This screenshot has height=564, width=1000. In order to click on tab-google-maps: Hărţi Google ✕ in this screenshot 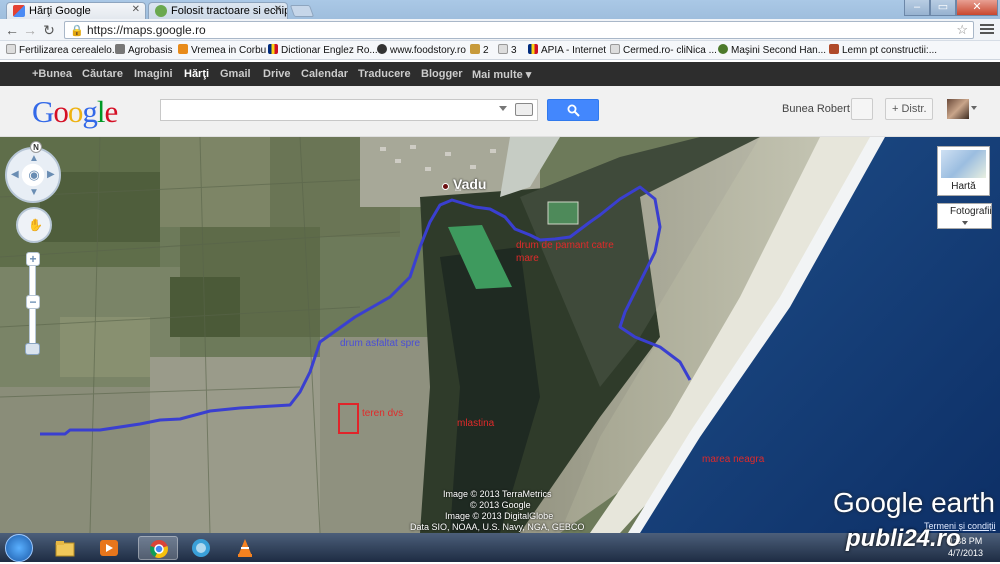, I will do `click(76, 10)`.